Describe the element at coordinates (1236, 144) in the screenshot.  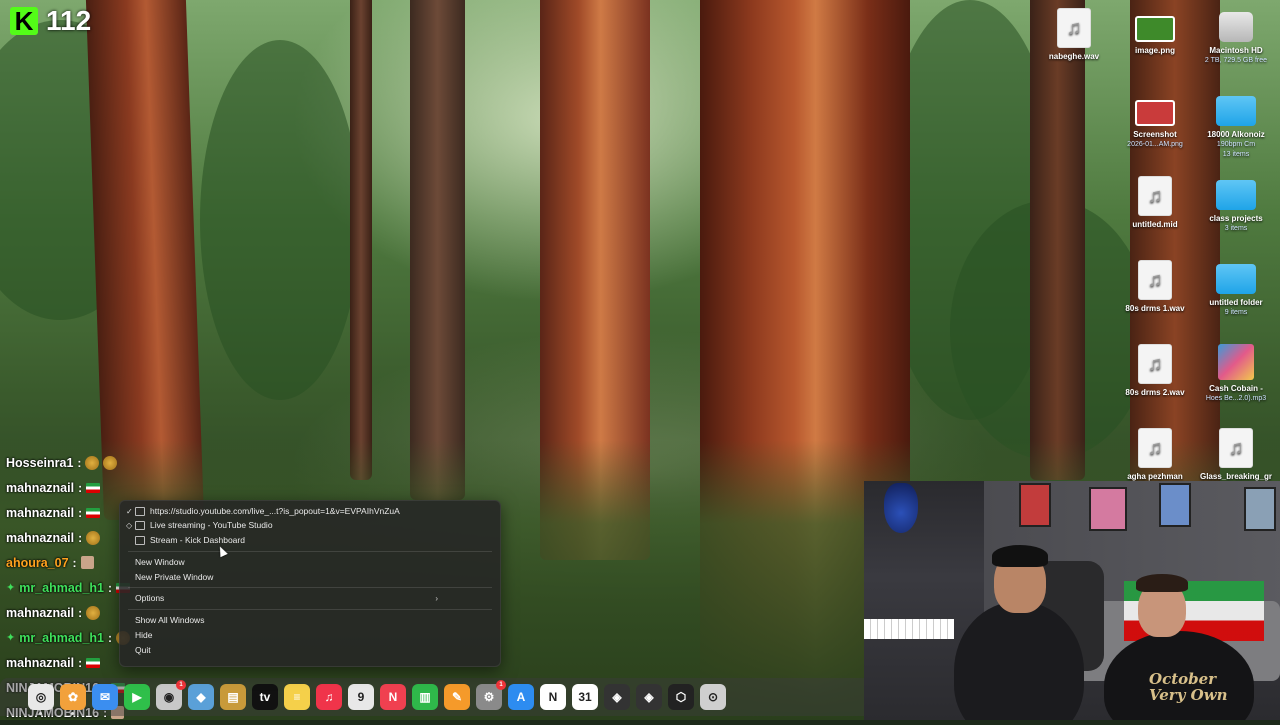
I see `desktop-icon-sublabel: 190bpm Cm` at that location.